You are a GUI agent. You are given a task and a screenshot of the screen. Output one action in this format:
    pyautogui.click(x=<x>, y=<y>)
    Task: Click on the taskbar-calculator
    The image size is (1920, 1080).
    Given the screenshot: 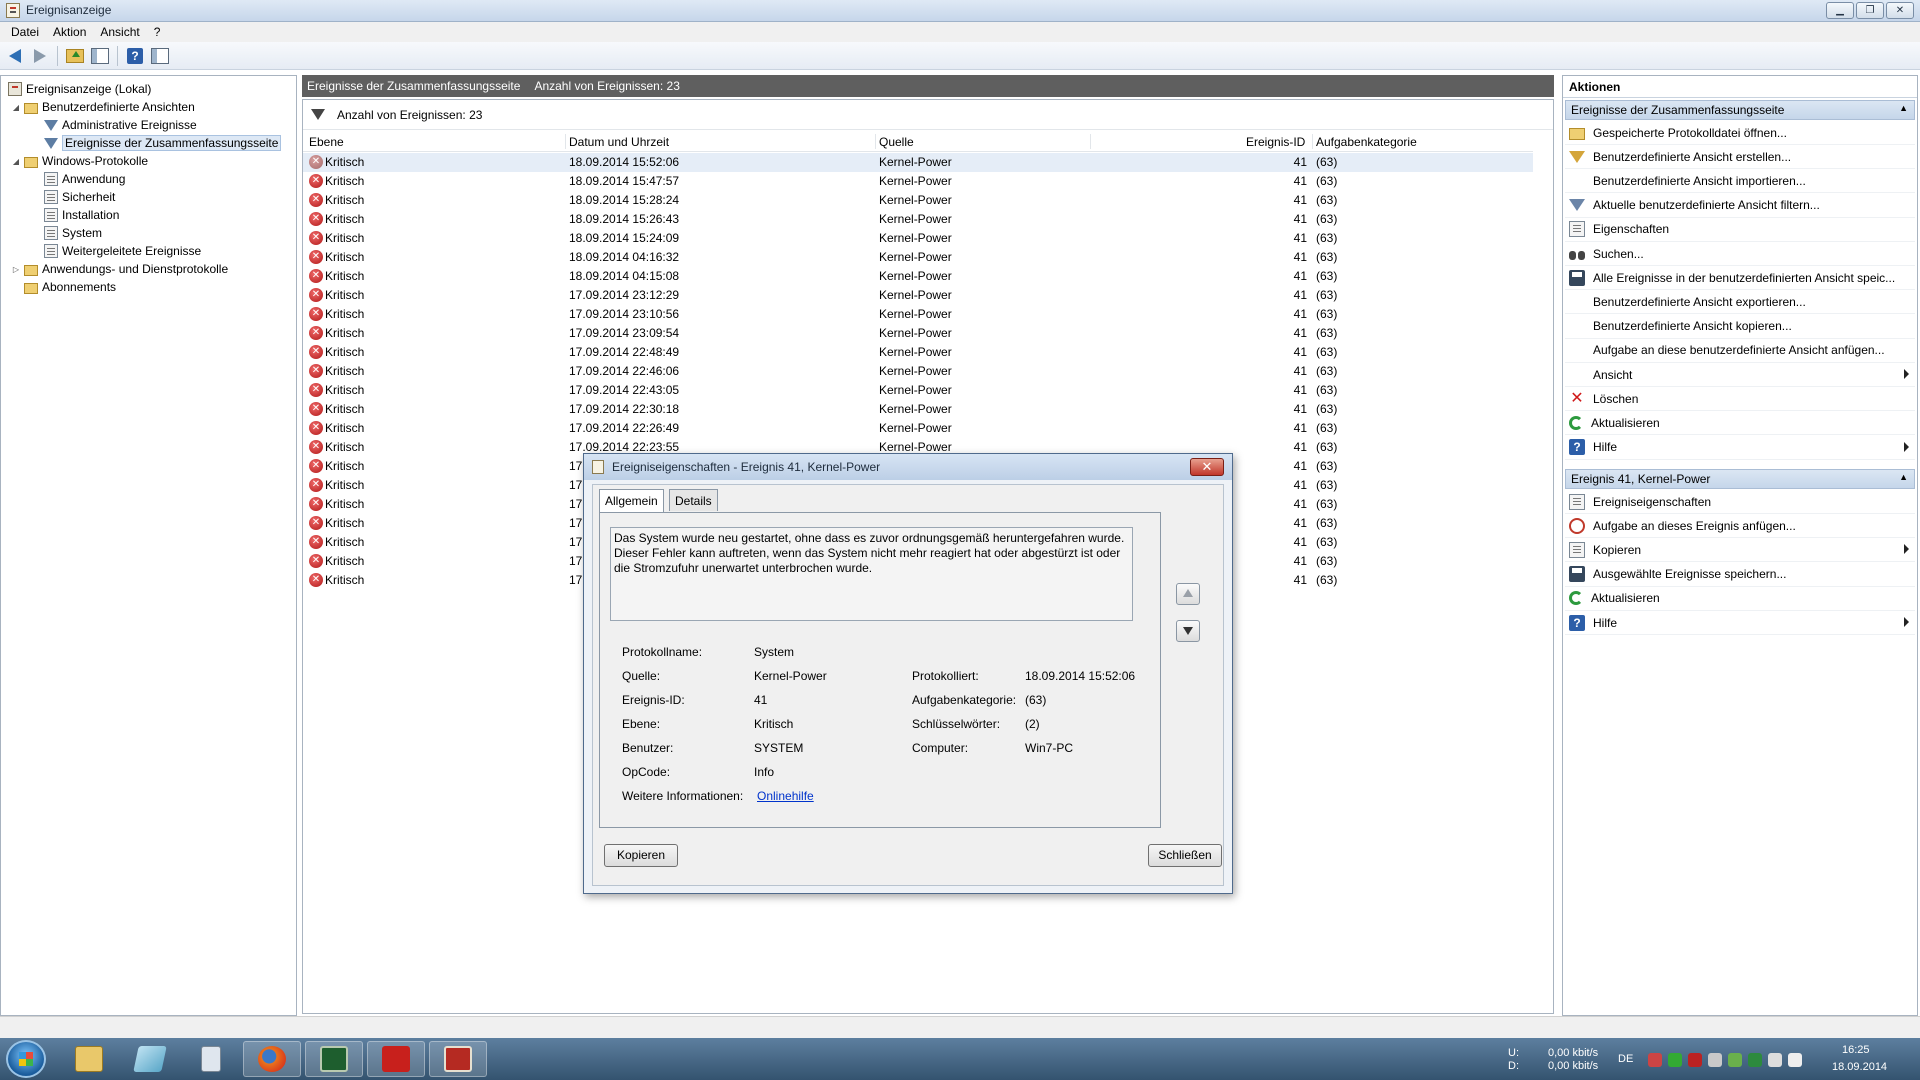 What is the action you would take?
    pyautogui.click(x=211, y=1059)
    